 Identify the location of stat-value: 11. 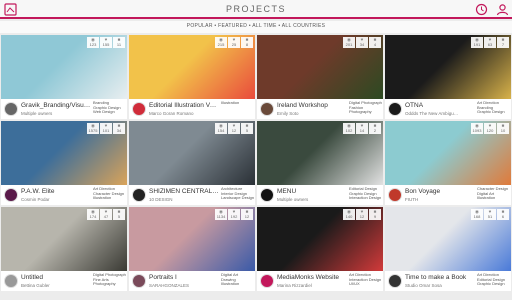
(119, 44).